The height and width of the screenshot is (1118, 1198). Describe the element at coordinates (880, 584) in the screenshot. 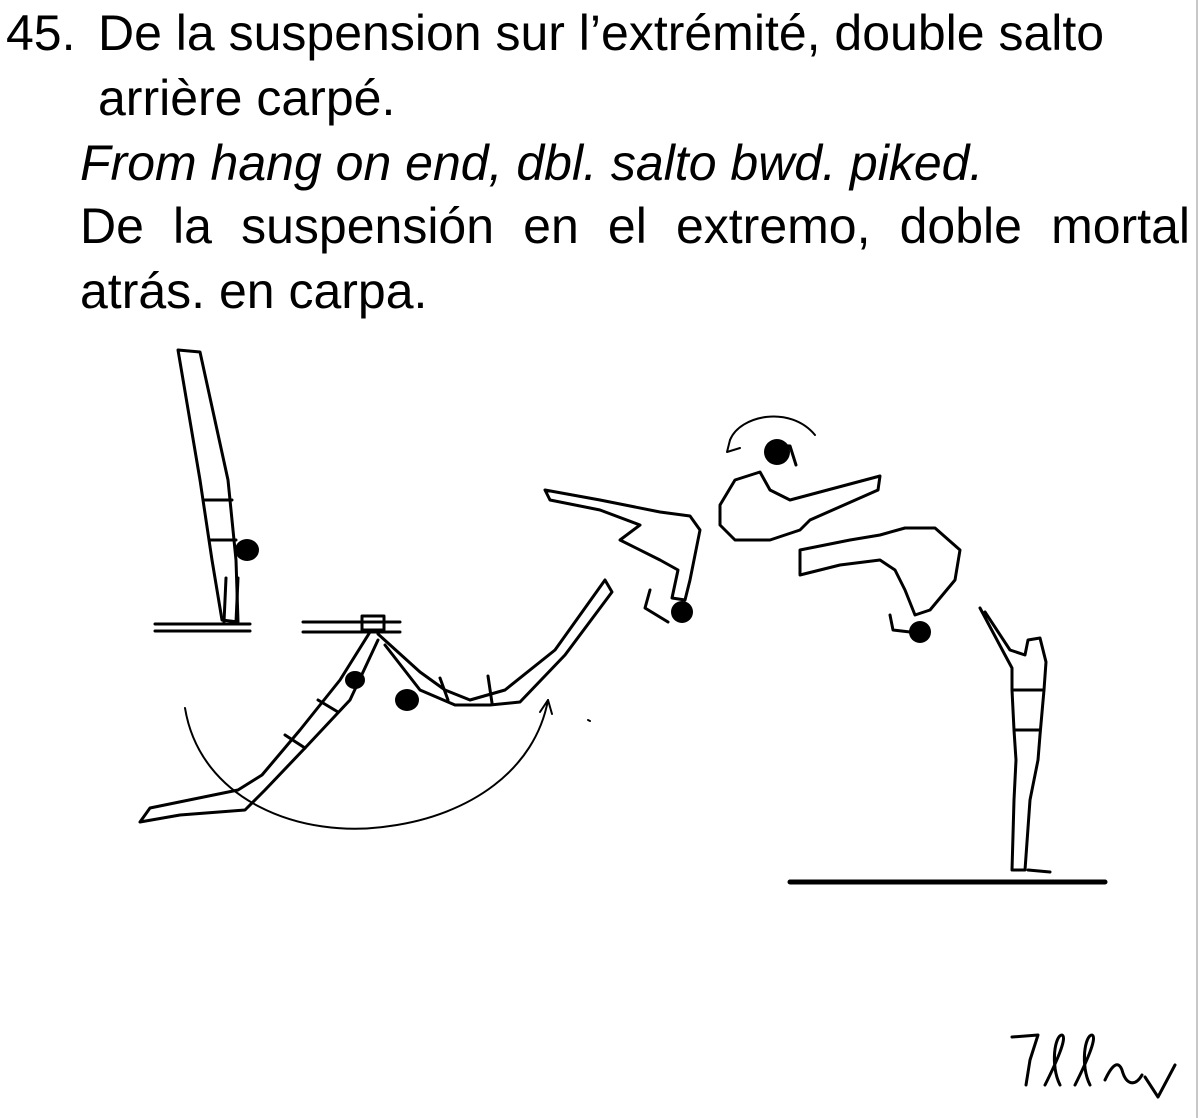

I see `gymnast-second-salto` at that location.